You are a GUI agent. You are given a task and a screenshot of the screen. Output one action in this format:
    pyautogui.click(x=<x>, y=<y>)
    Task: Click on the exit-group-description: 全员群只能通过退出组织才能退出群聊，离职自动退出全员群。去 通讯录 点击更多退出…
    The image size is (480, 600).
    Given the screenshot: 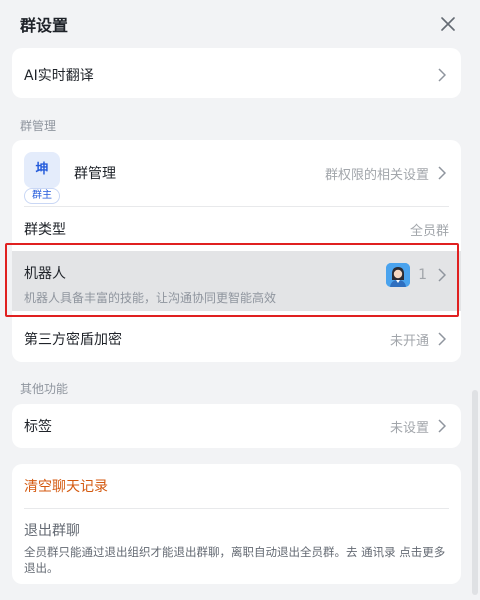 What is the action you would take?
    pyautogui.click(x=235, y=560)
    